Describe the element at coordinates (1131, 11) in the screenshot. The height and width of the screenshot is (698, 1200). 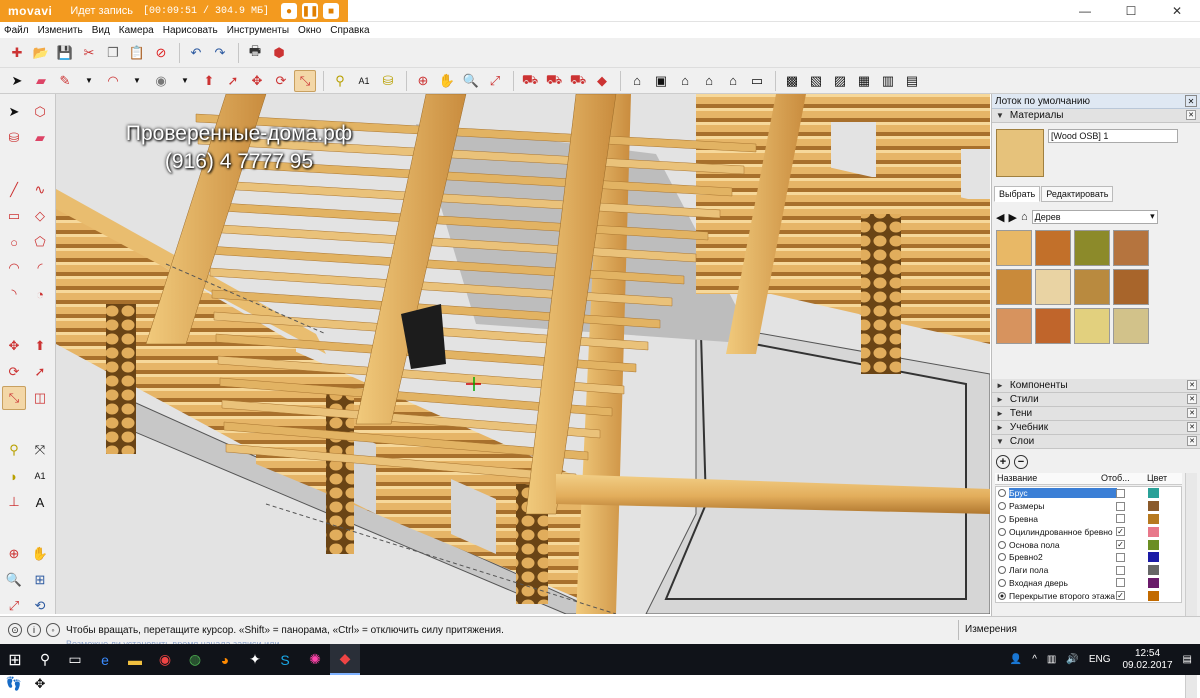
I see `maximize-button: ☐` at that location.